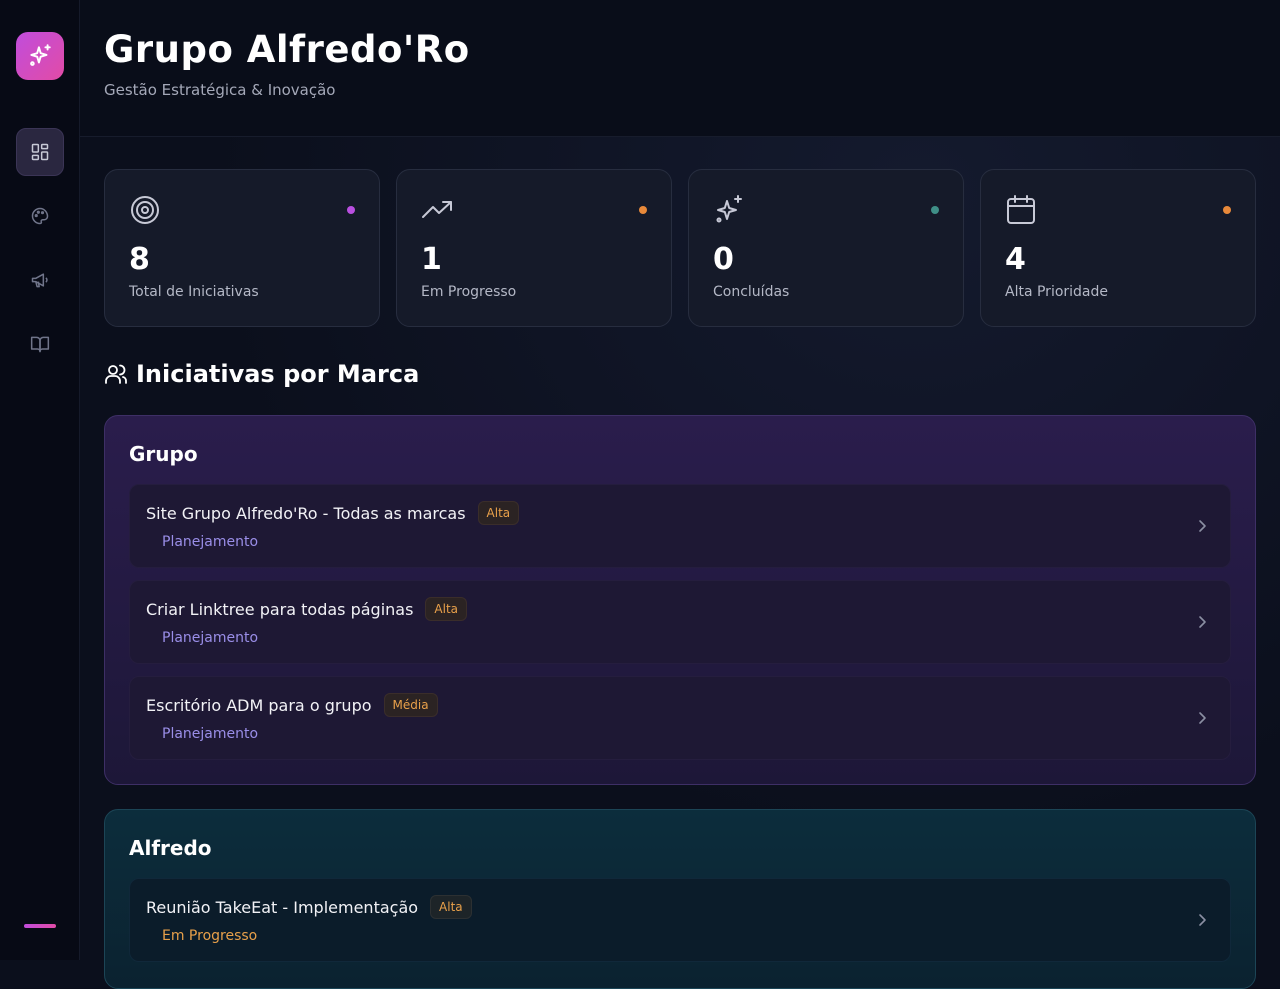 This screenshot has height=989, width=1280. I want to click on page-title: Grupo Alfredo'Ro, so click(287, 49).